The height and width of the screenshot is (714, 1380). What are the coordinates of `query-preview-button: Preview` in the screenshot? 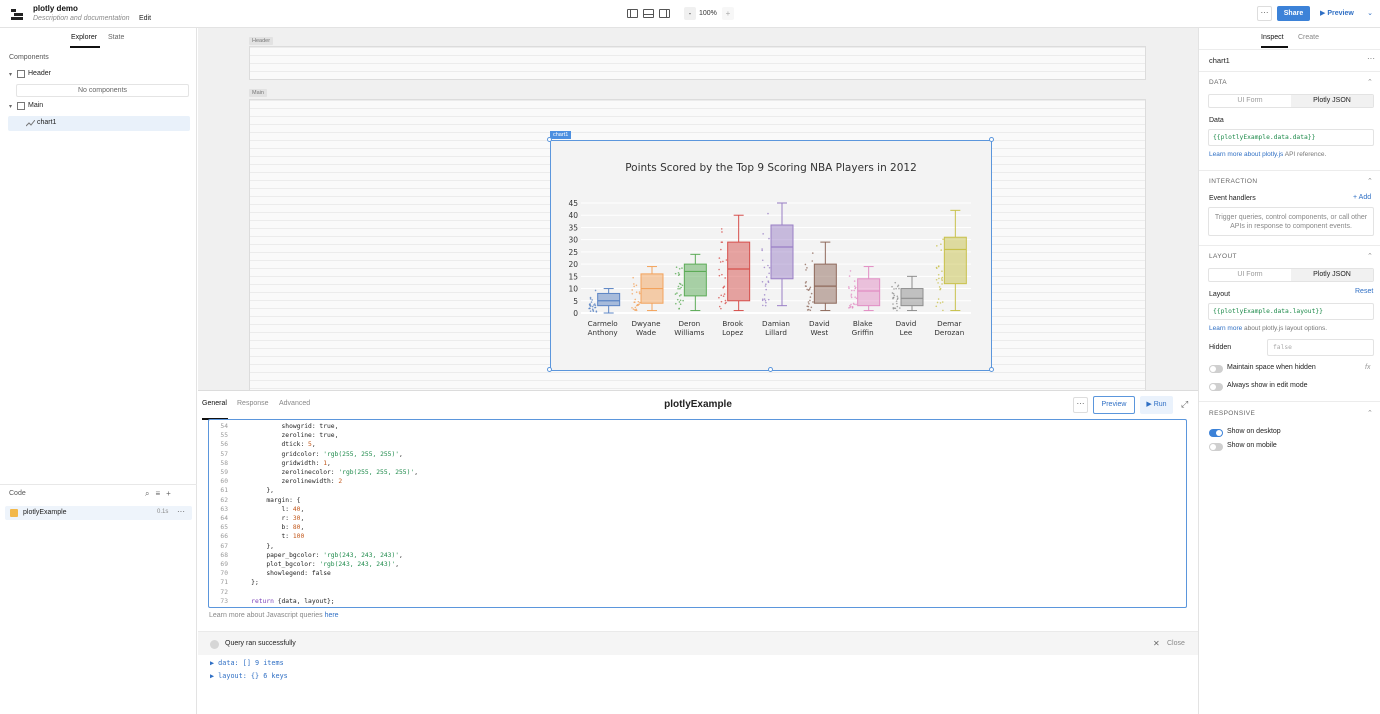 It's located at (1114, 405).